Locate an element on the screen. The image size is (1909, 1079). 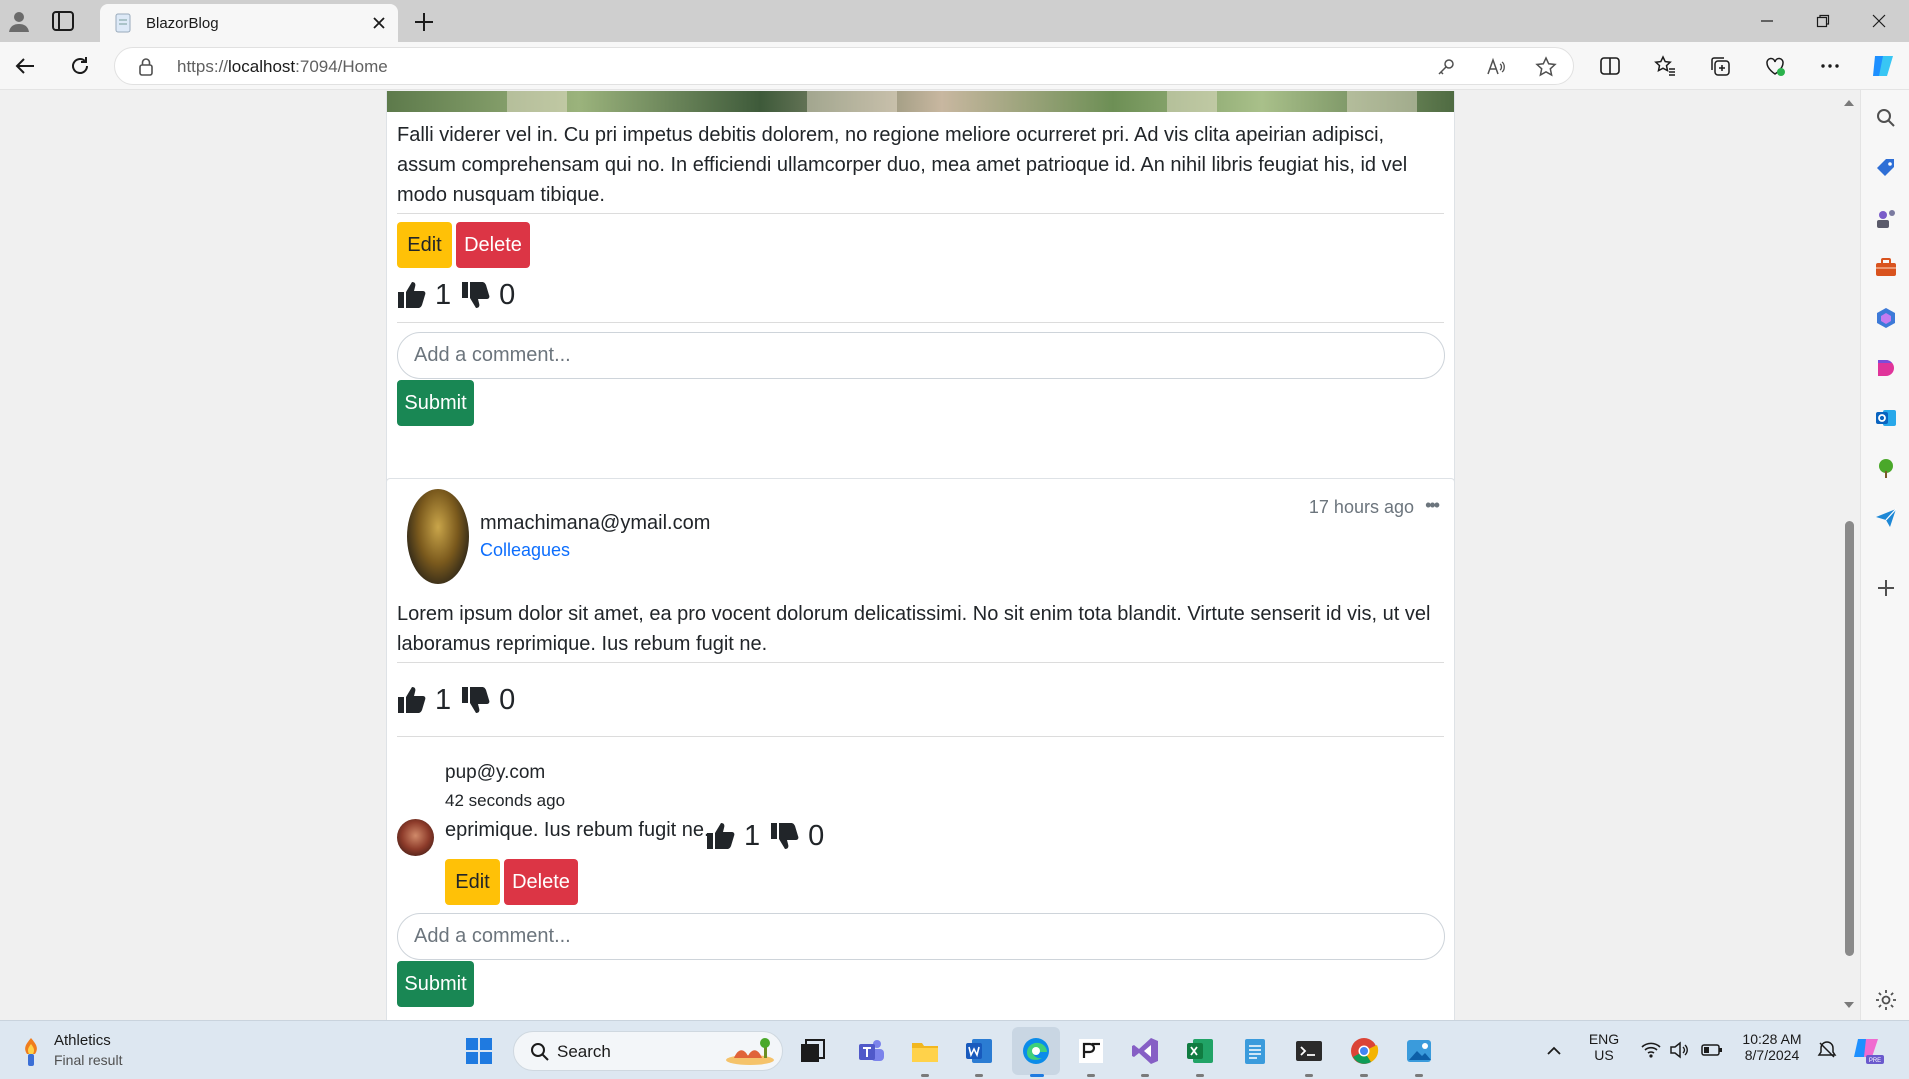
photos-icon is located at coordinates (1419, 1051).